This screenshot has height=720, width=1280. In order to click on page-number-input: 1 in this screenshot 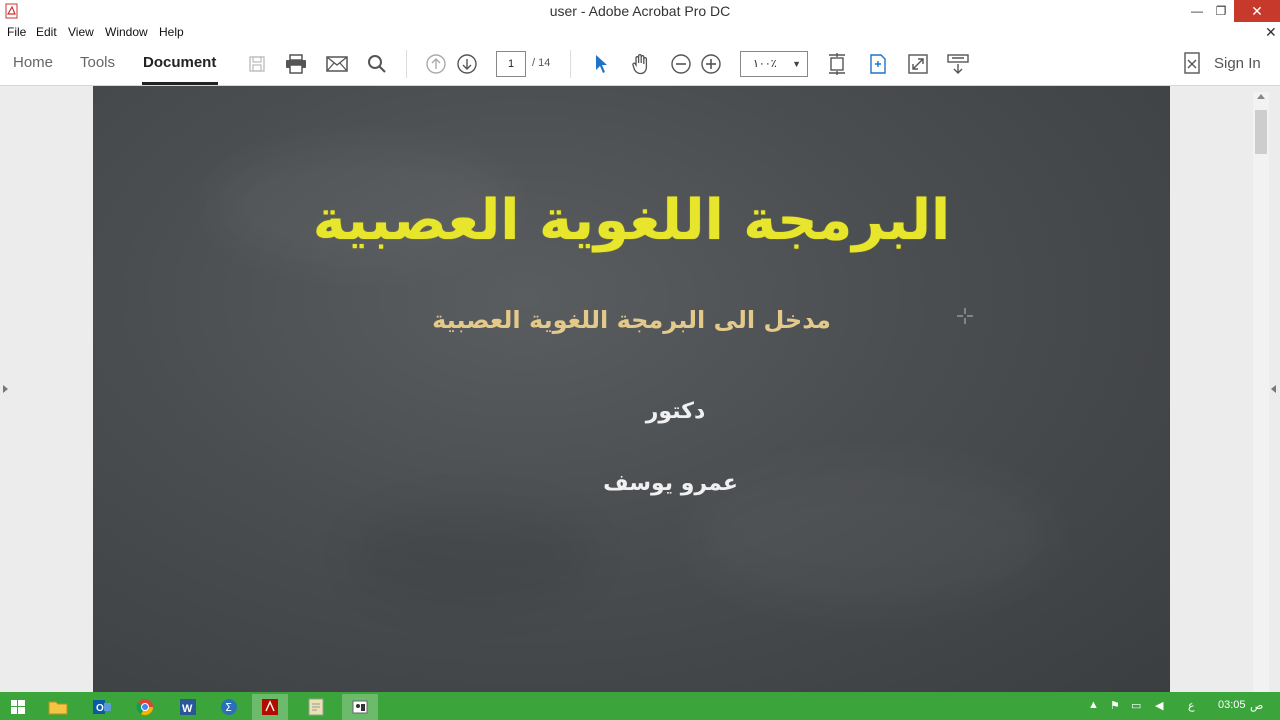, I will do `click(511, 64)`.